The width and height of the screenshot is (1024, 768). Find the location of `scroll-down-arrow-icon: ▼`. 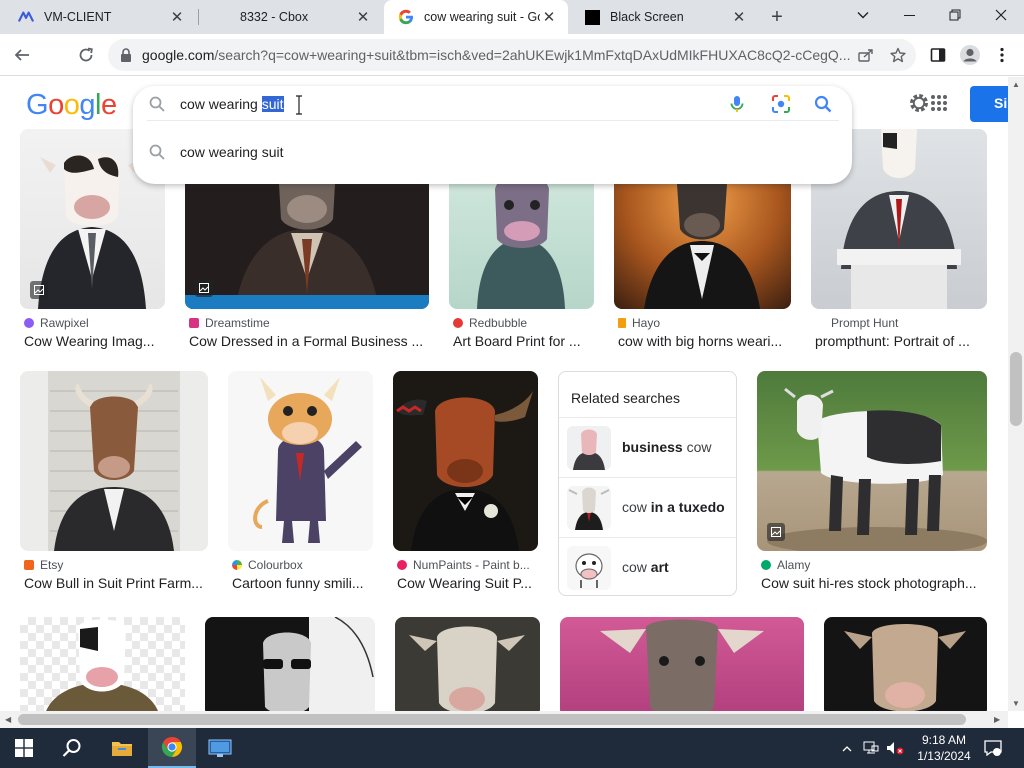

scroll-down-arrow-icon: ▼ is located at coordinates (1016, 703).